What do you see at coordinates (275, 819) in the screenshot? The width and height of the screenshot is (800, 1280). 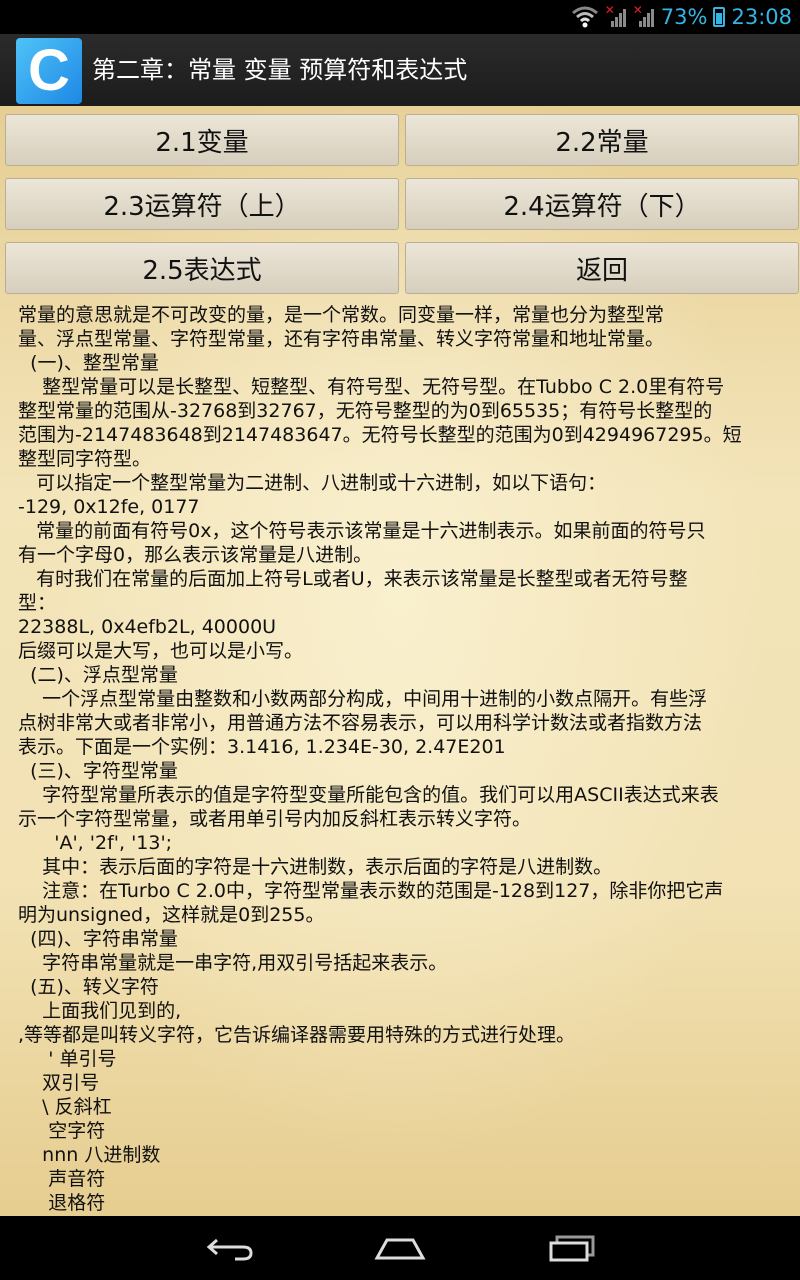 I see `text-line: 示一个字符型常量，或者用单引号内加反斜杠表示转义字符。` at bounding box center [275, 819].